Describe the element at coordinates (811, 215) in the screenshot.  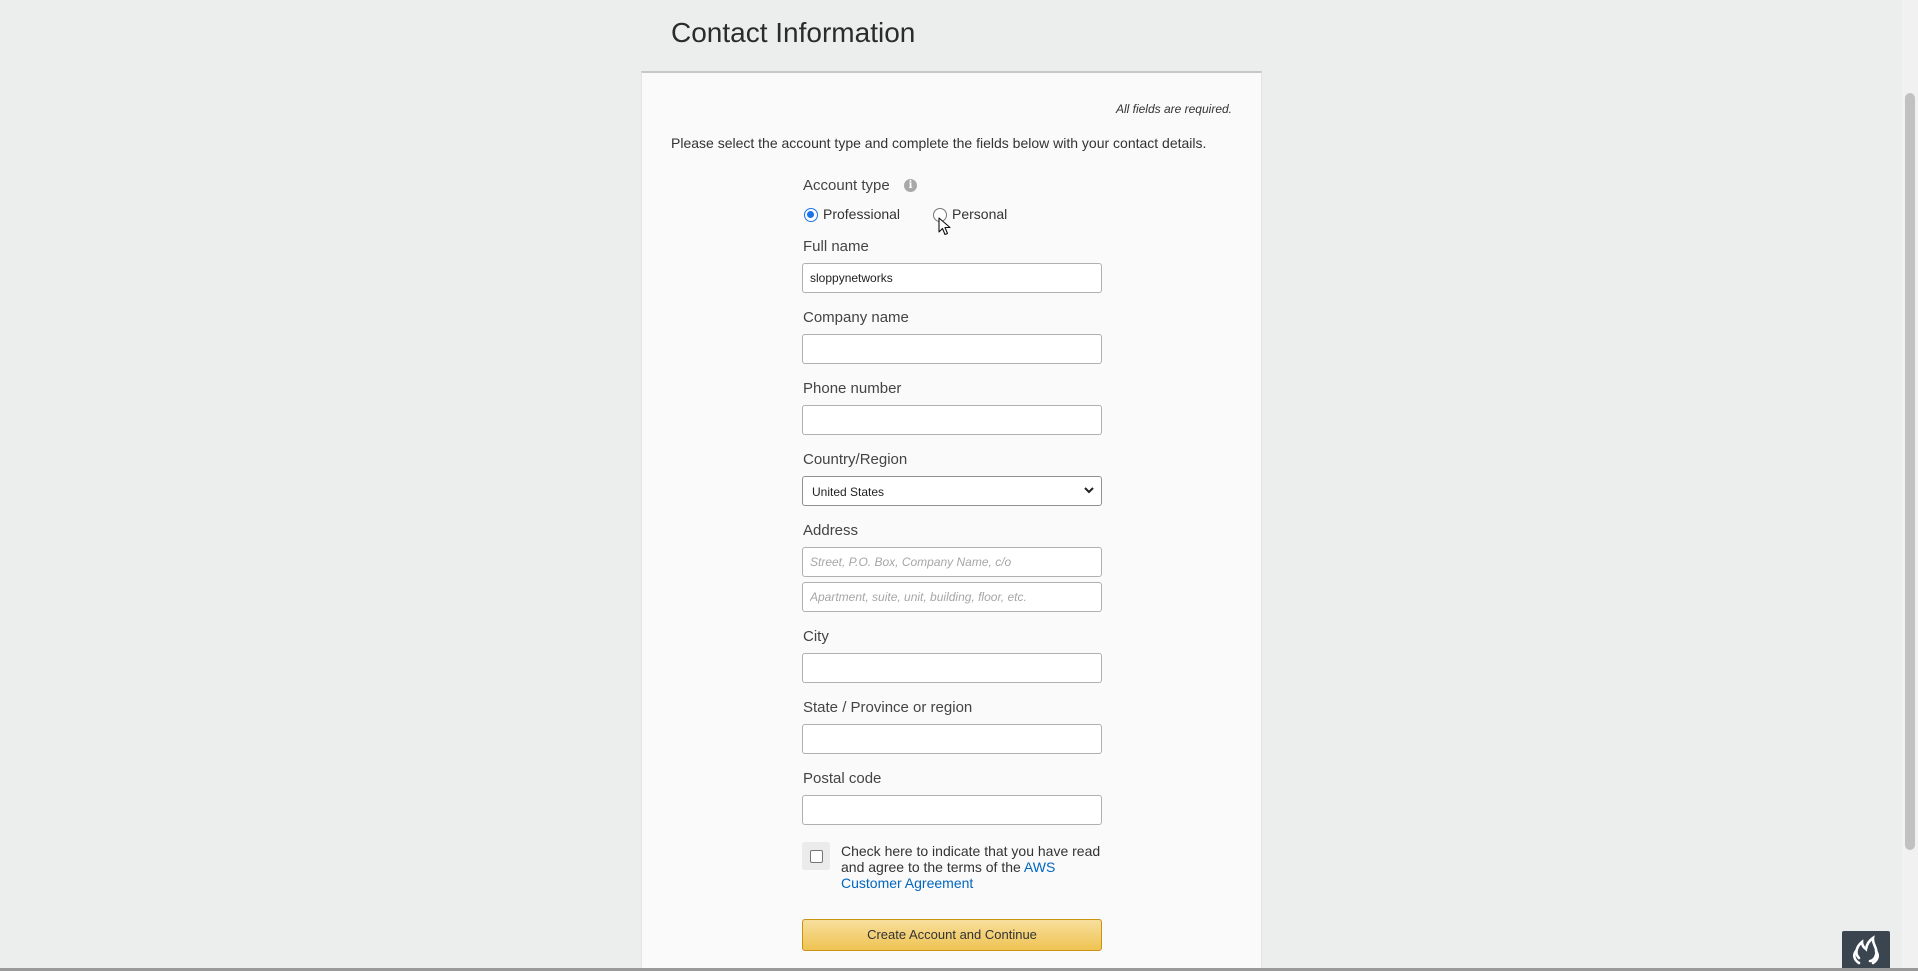
I see `radio-professional` at that location.